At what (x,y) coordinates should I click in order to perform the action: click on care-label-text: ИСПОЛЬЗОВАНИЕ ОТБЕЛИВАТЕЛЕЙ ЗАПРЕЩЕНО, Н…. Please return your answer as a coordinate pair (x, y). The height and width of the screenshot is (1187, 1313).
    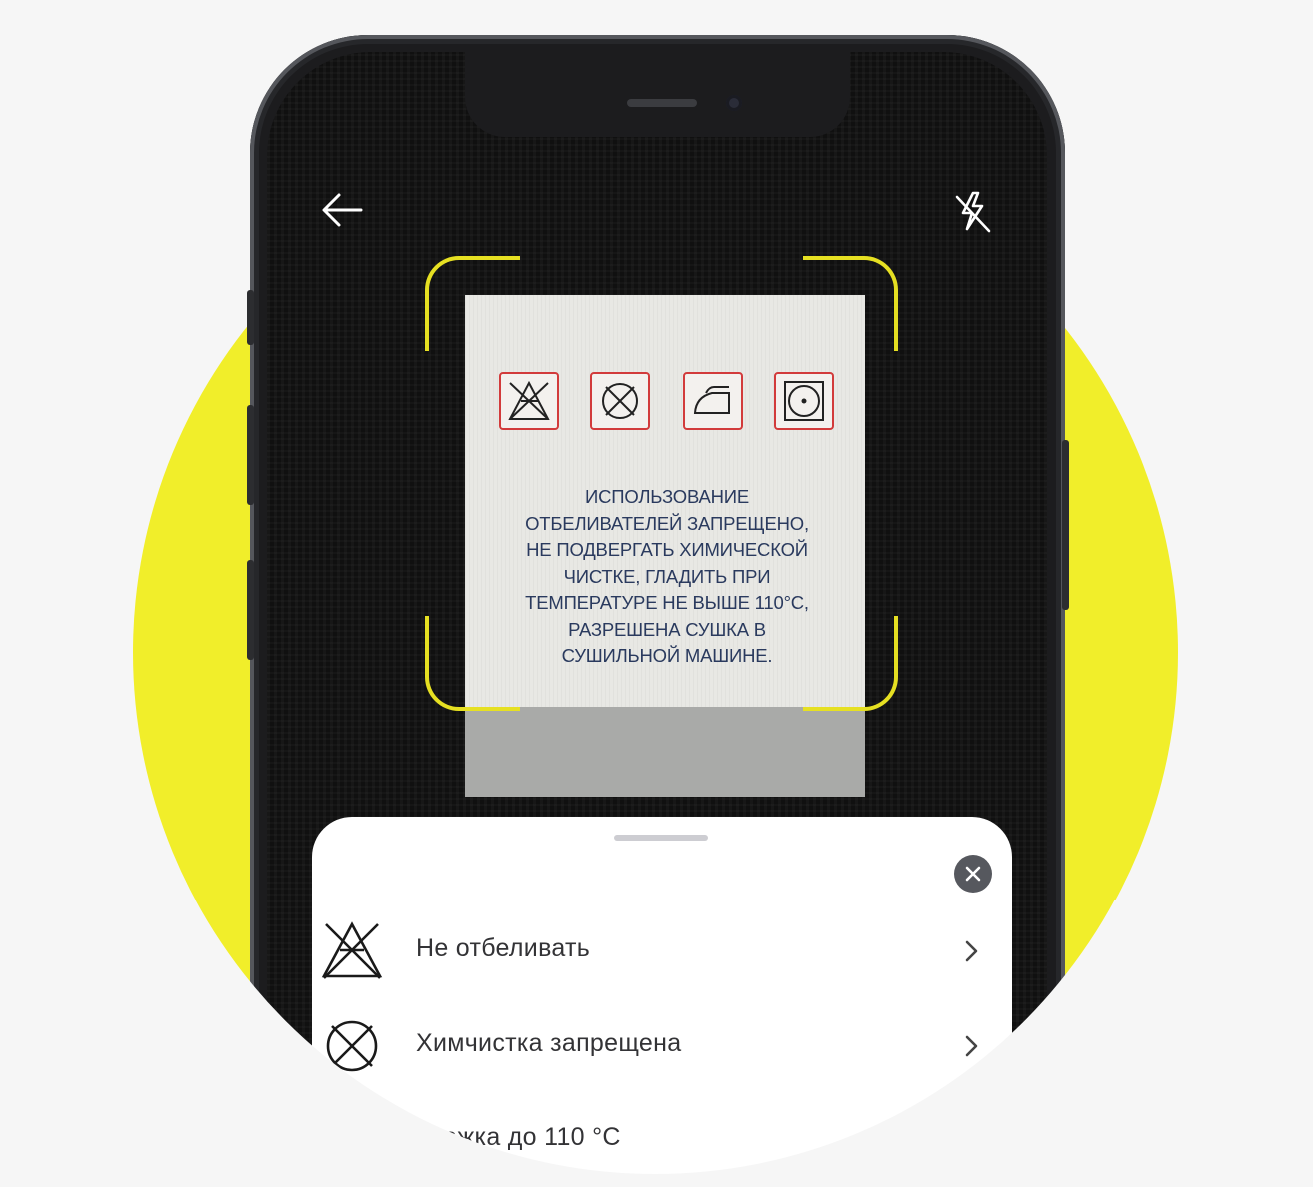
    Looking at the image, I should click on (667, 577).